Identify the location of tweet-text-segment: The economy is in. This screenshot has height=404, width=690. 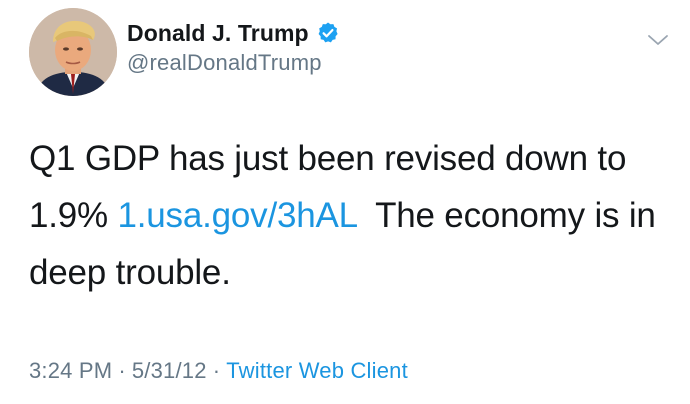
(506, 215).